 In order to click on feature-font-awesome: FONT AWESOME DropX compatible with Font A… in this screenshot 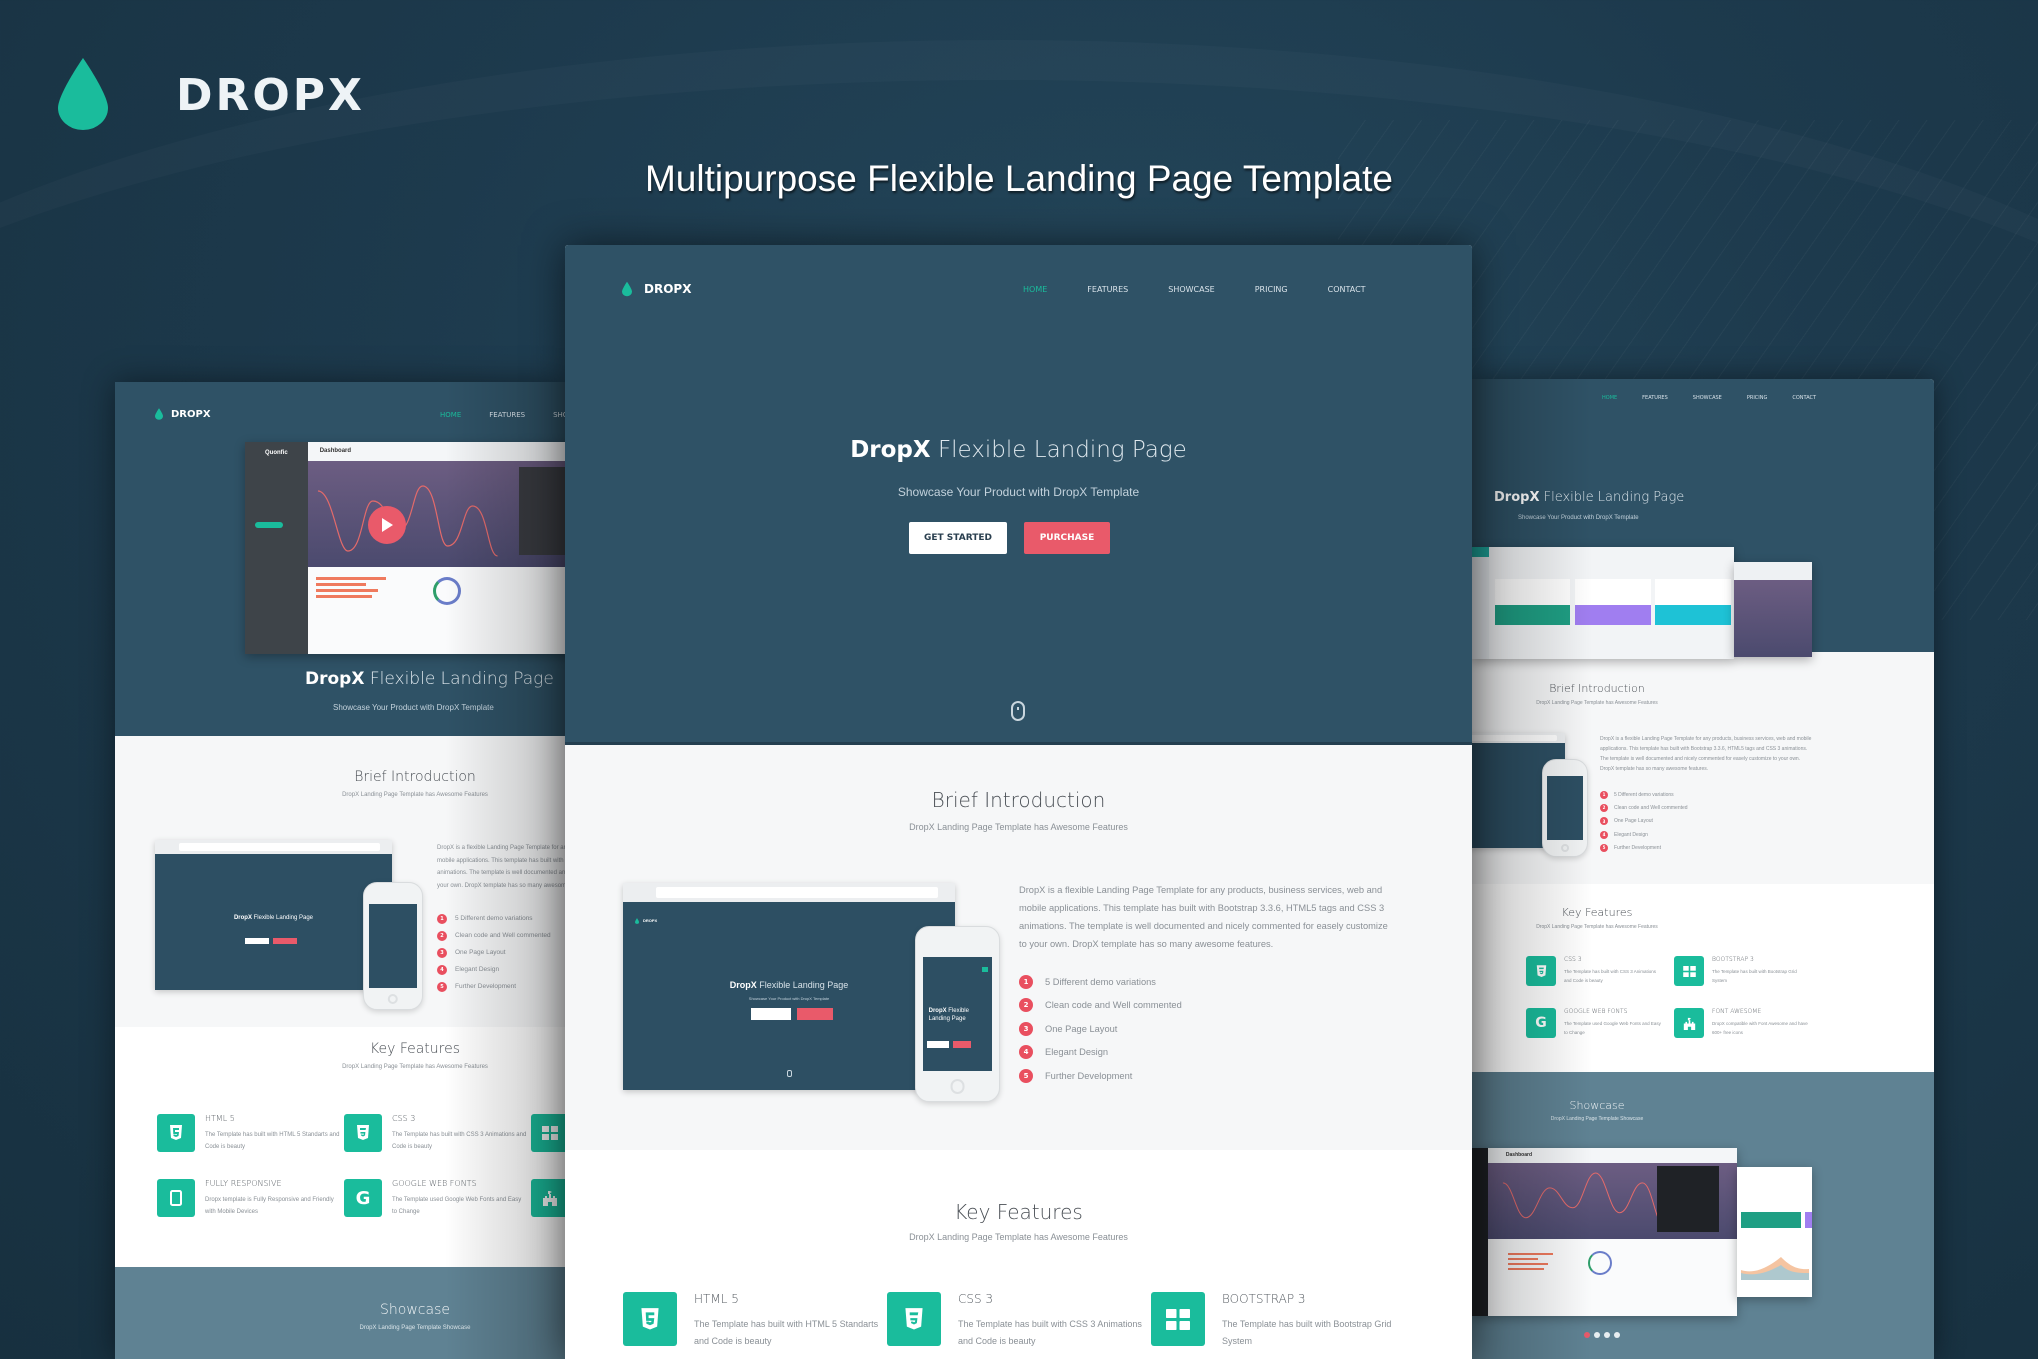, I will do `click(1743, 1023)`.